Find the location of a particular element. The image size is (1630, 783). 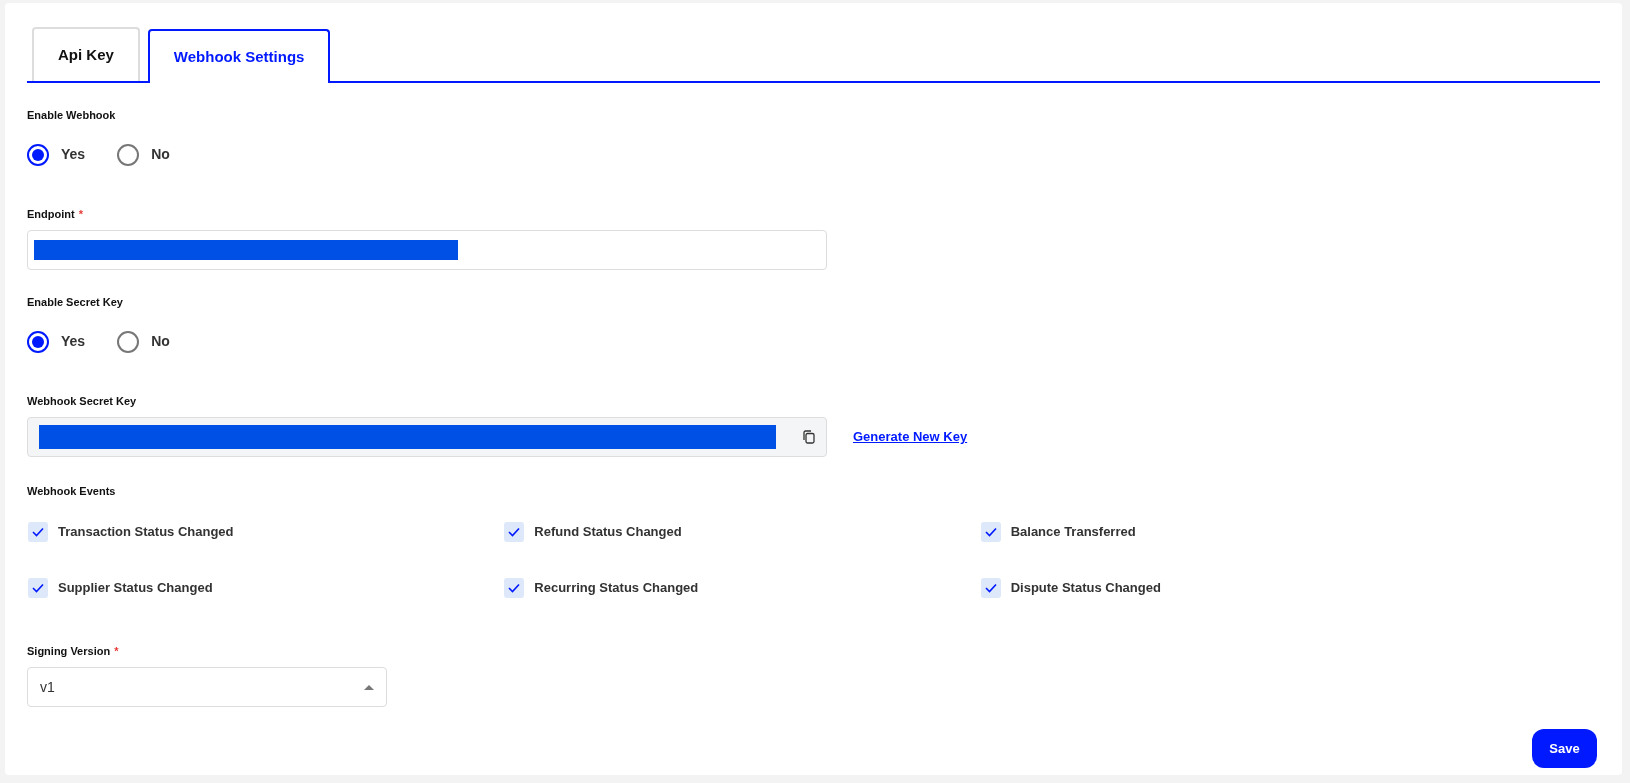

checkbox-label: Supplier Status Changed is located at coordinates (135, 587).